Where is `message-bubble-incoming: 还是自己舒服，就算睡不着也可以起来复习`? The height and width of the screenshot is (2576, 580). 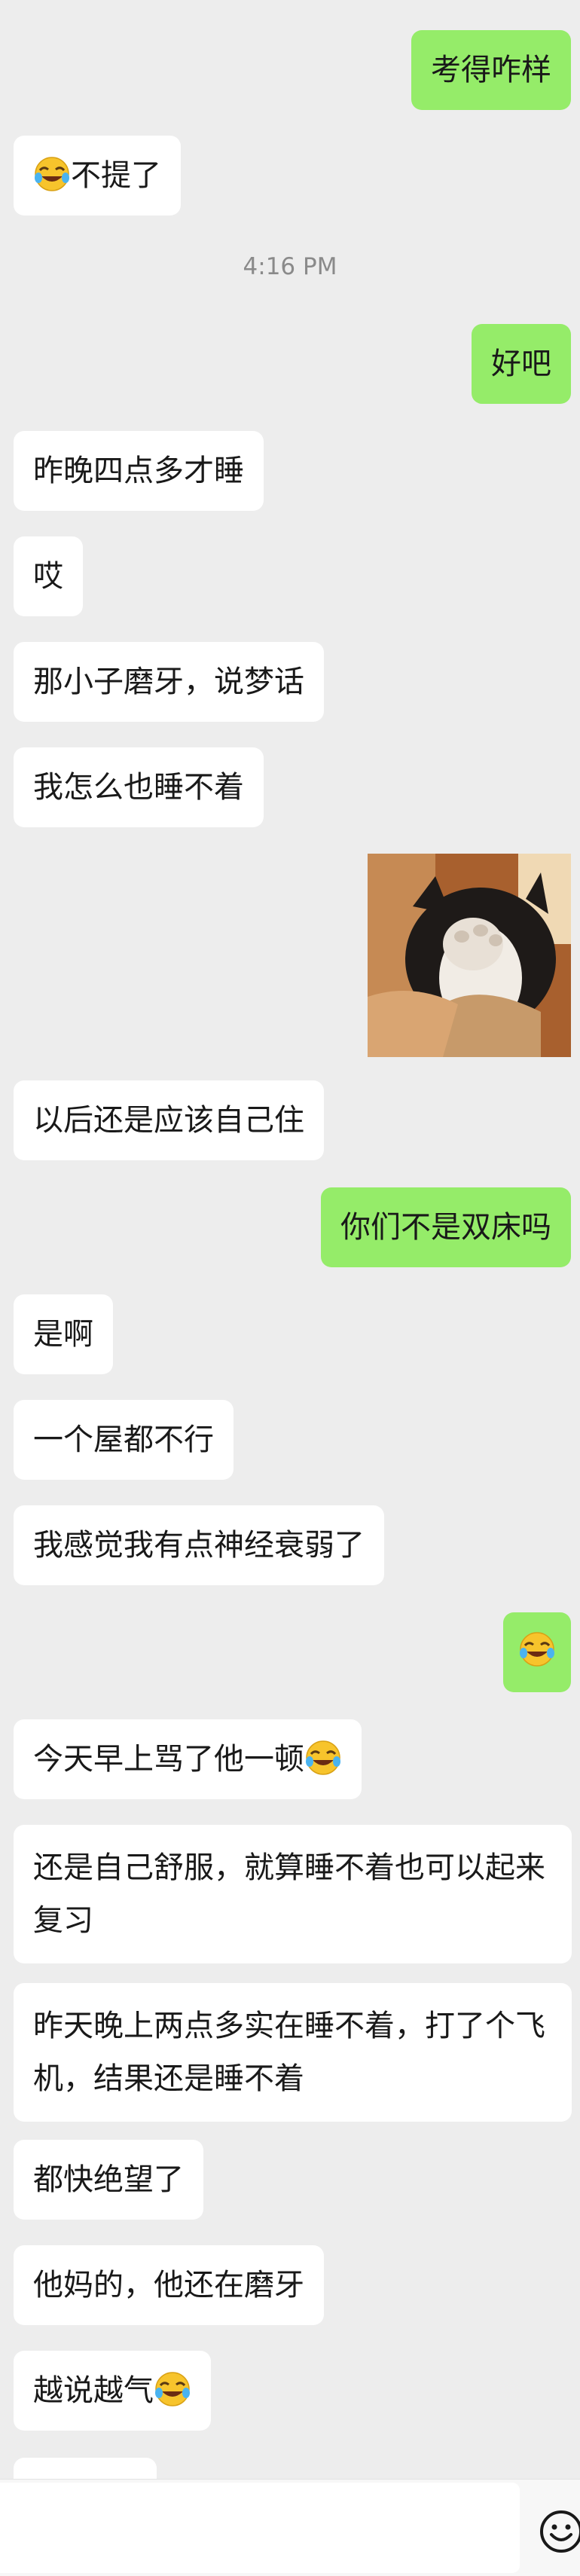 message-bubble-incoming: 还是自己舒服，就算睡不着也可以起来复习 is located at coordinates (293, 1894).